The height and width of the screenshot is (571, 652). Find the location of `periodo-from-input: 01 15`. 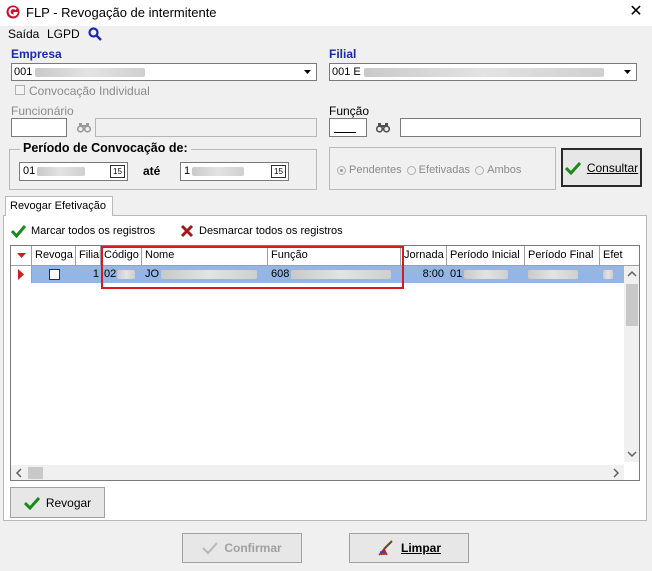

periodo-from-input: 01 15 is located at coordinates (73, 171).